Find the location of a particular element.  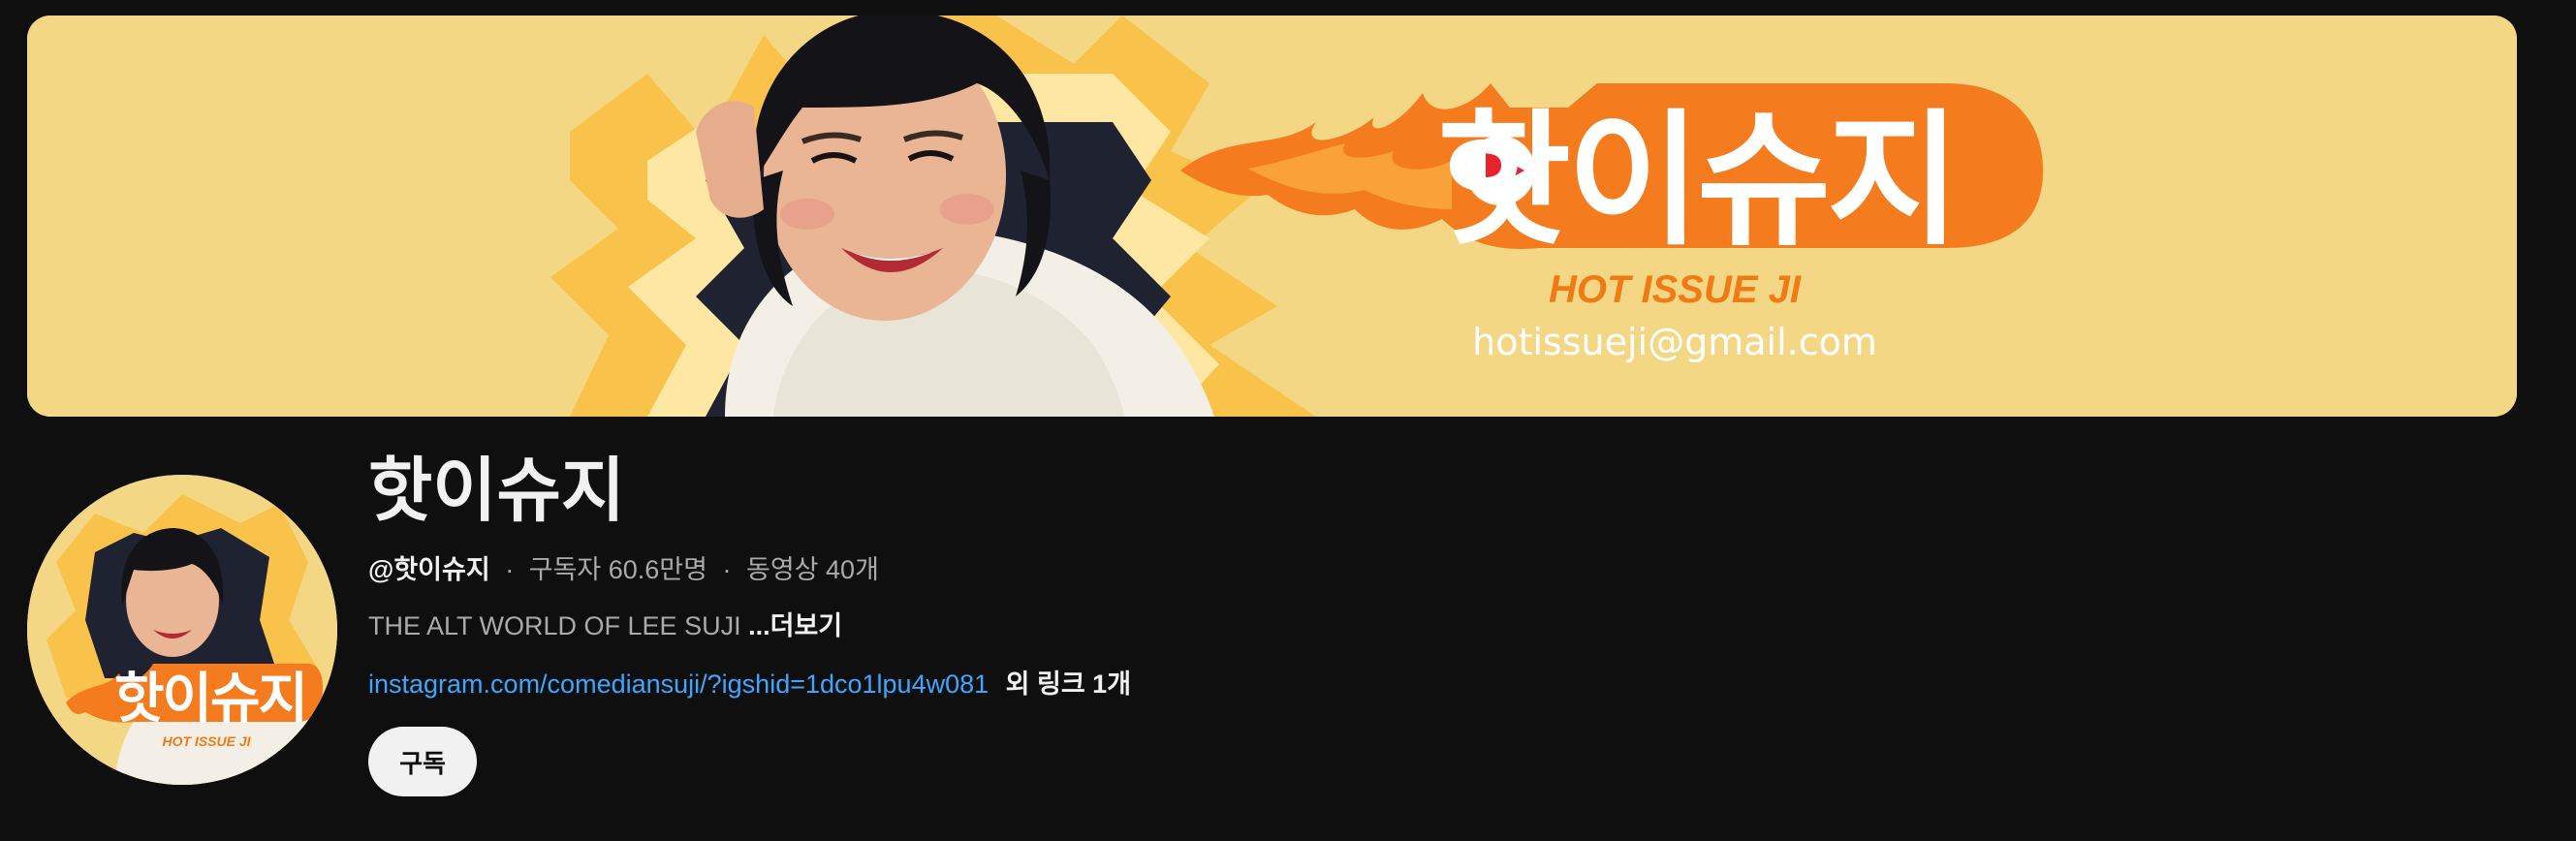

channel-description: THE ALT WORLD OF LEE SUJI ...더보기 is located at coordinates (1095, 626).